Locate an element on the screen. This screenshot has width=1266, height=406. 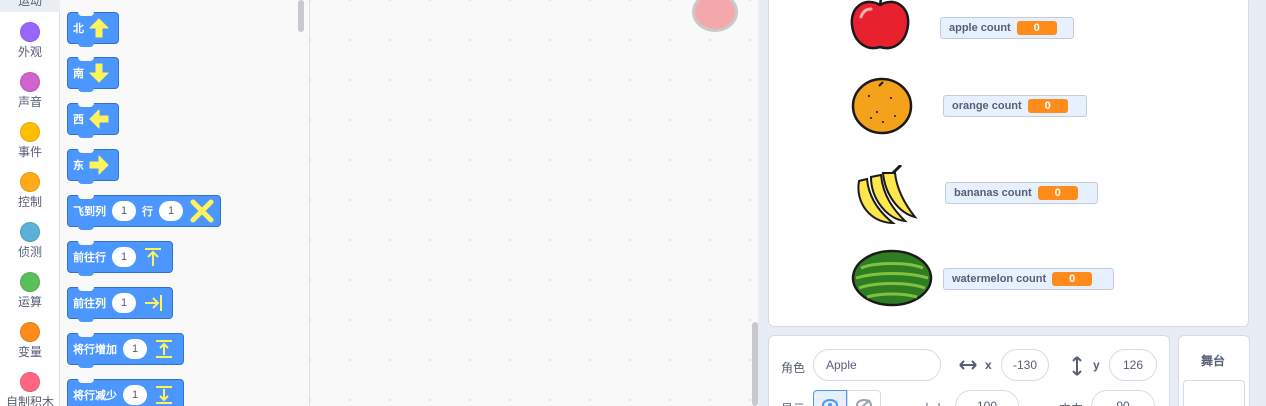
category-control: 控制 is located at coordinates (30, 190).